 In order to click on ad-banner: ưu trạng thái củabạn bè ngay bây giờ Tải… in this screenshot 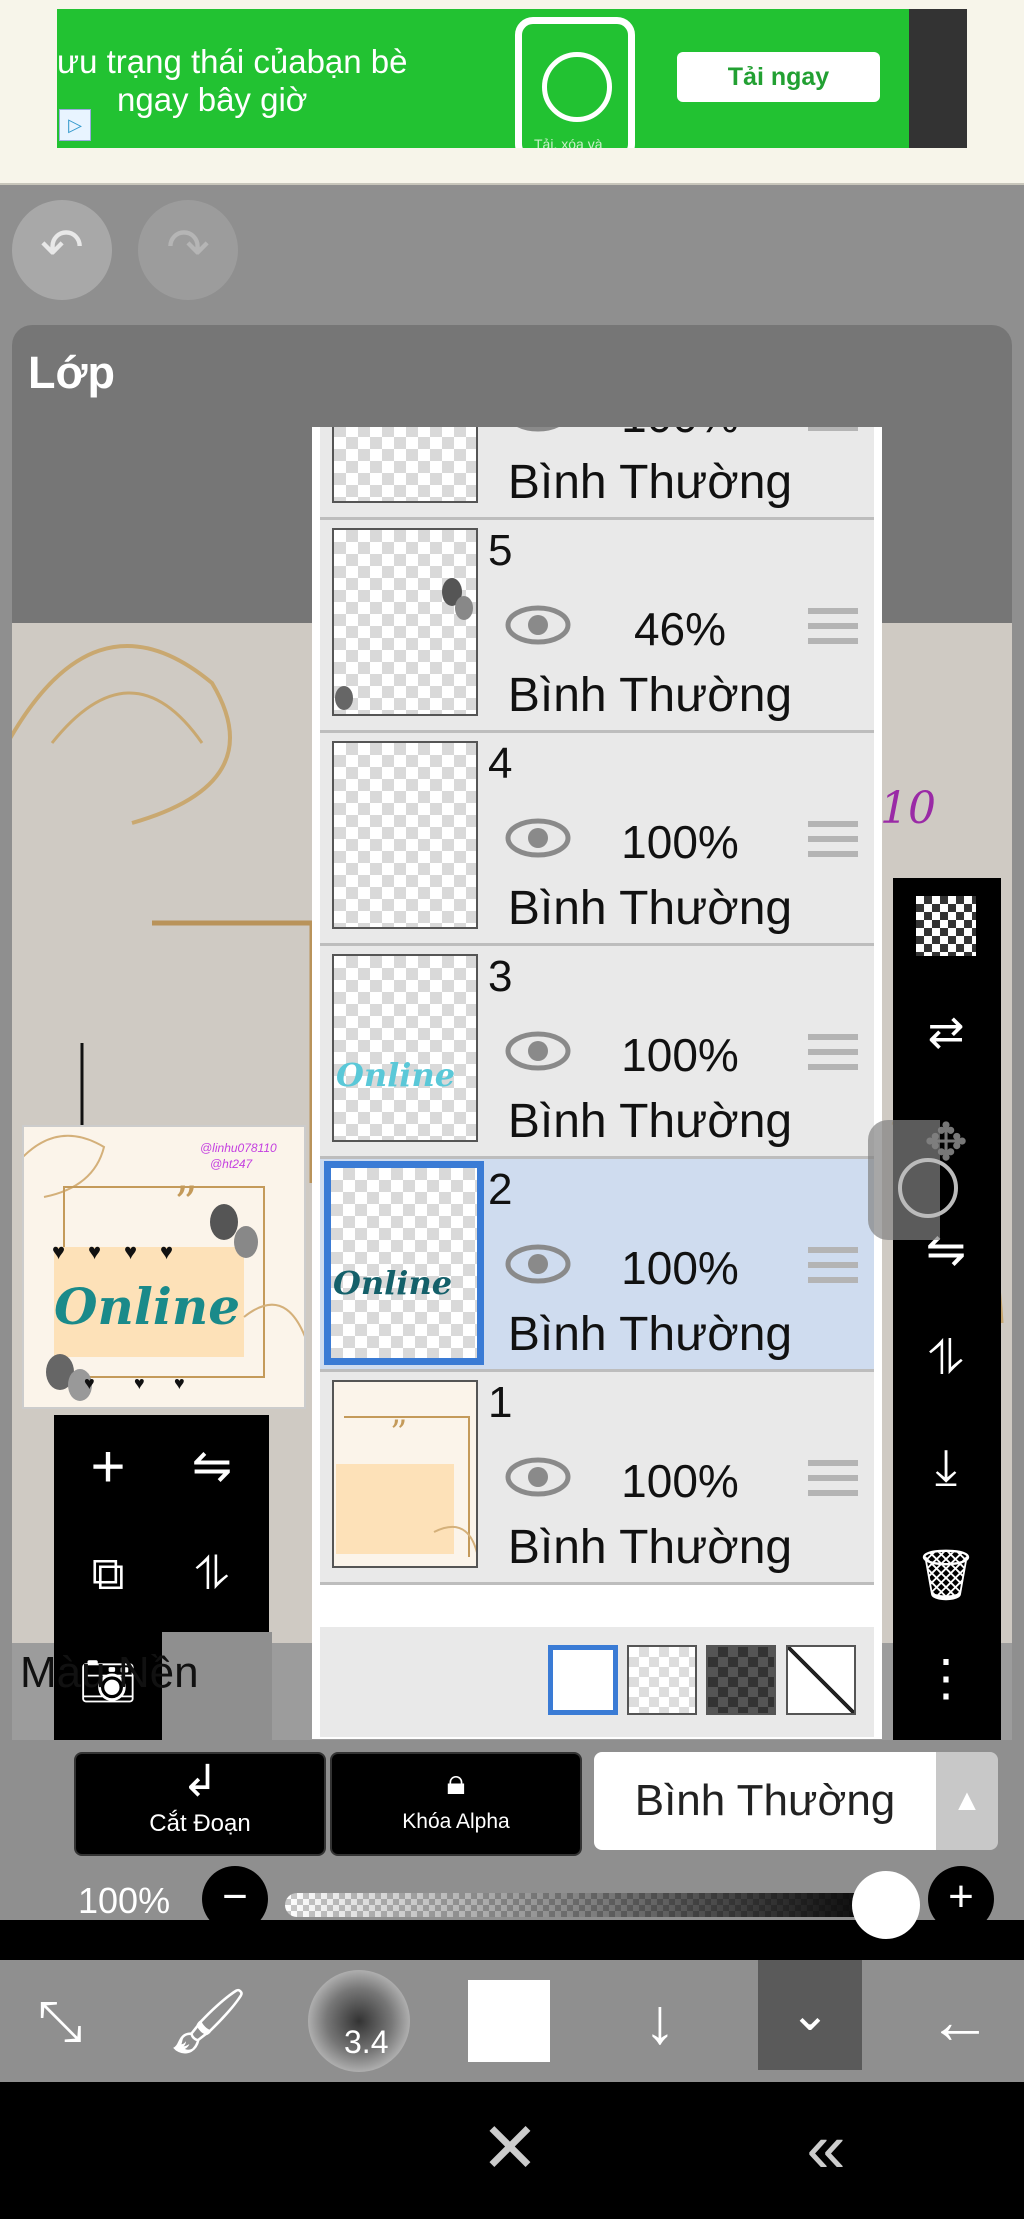, I will do `click(483, 78)`.